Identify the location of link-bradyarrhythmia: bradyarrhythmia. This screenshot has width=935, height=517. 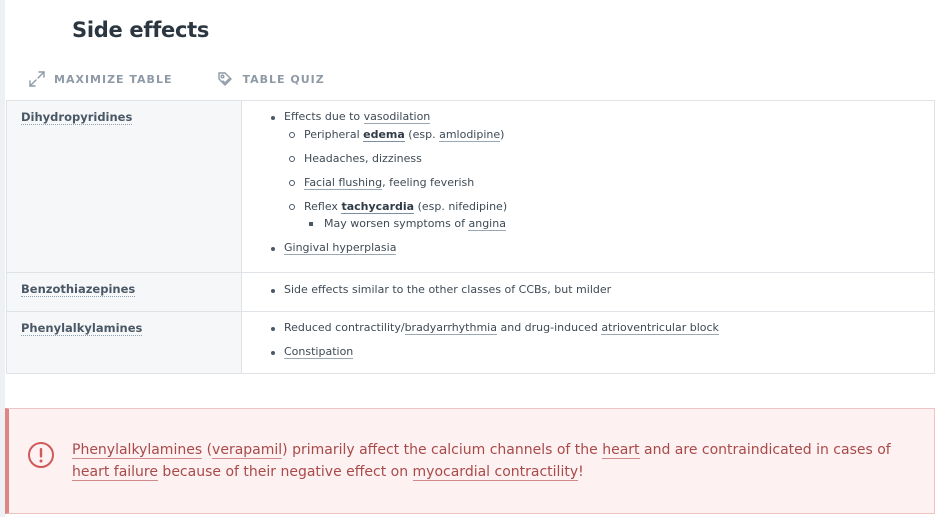
(450, 328).